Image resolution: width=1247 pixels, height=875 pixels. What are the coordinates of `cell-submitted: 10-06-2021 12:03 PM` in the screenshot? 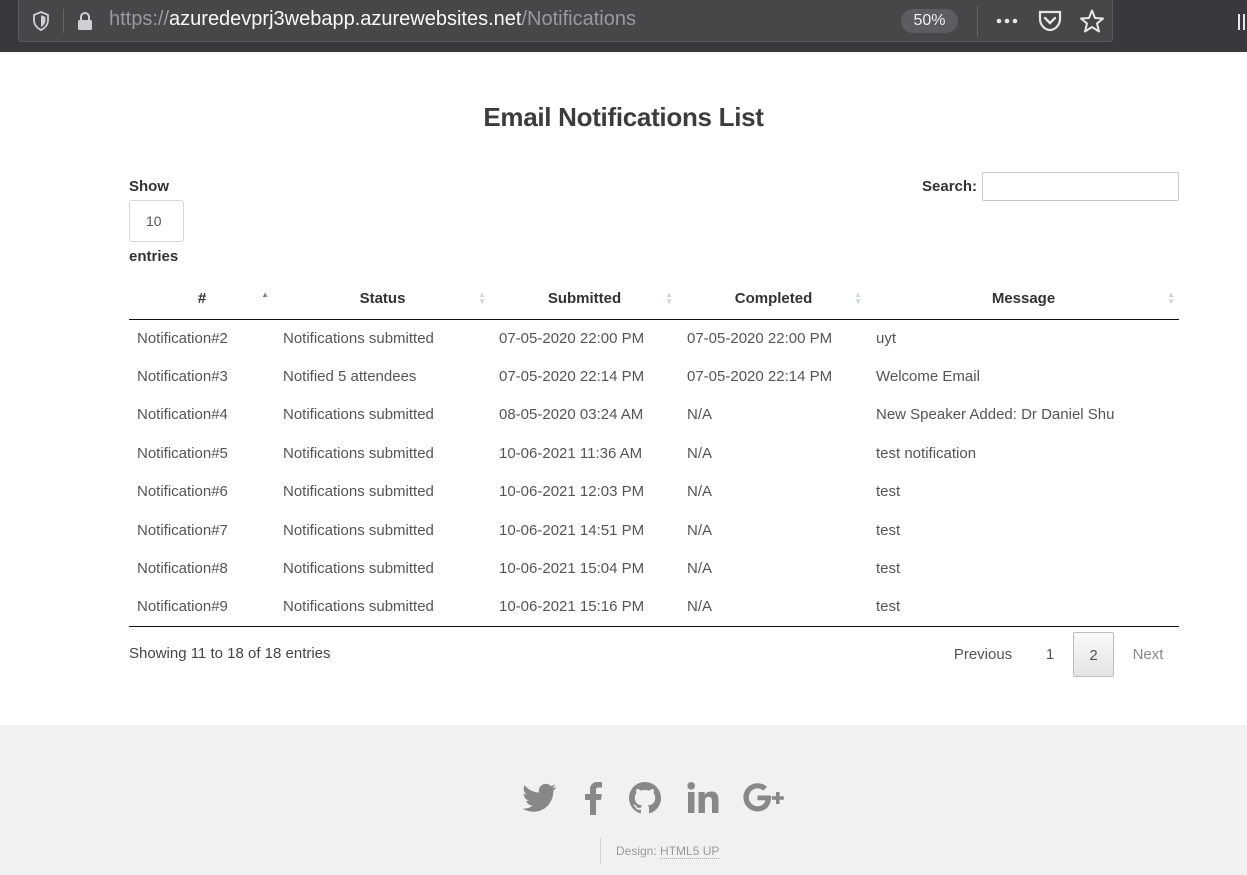 It's located at (572, 492).